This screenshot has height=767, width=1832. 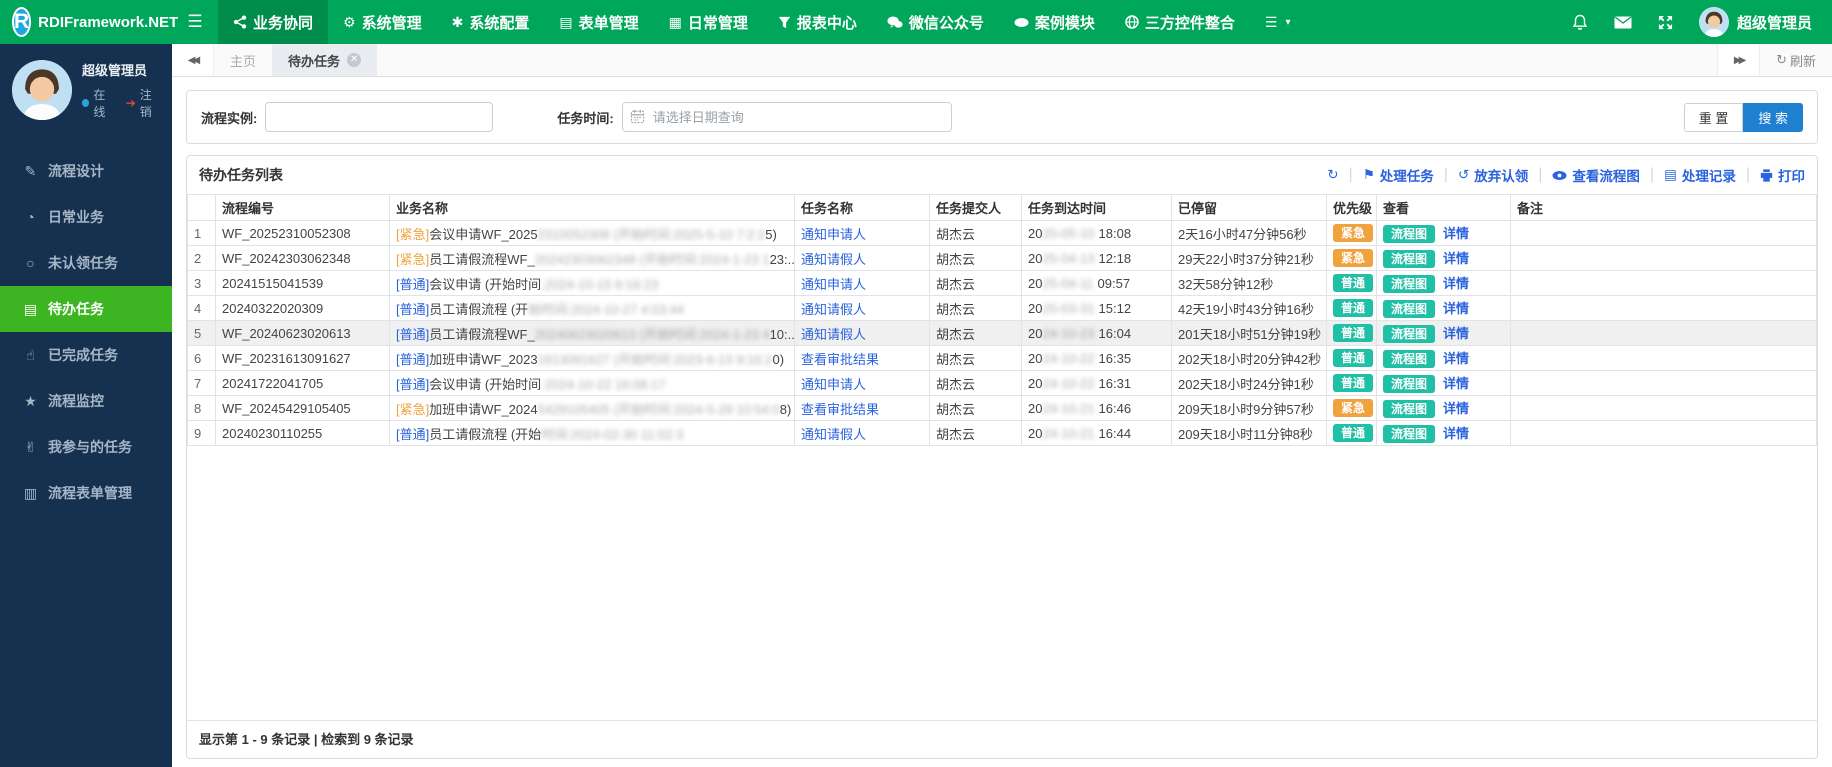 What do you see at coordinates (1802, 61) in the screenshot?
I see `refresh-label: 刷新` at bounding box center [1802, 61].